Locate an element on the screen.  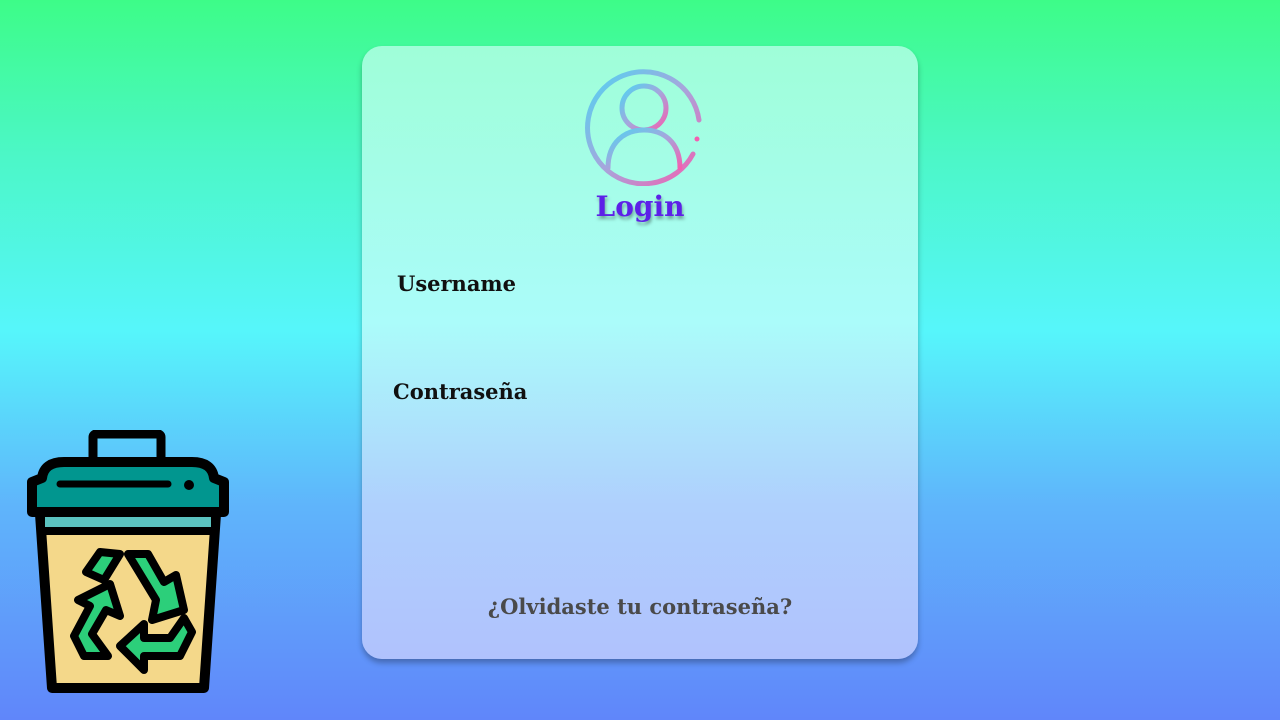
username-label: Username is located at coordinates (457, 283).